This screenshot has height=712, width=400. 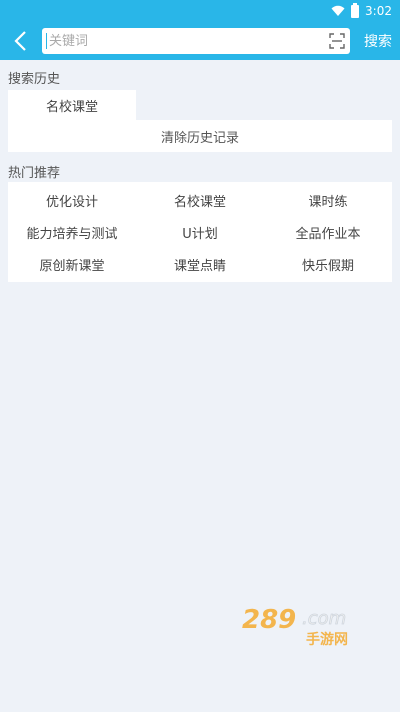 I want to click on hot-item: 优化设计, so click(x=72, y=200).